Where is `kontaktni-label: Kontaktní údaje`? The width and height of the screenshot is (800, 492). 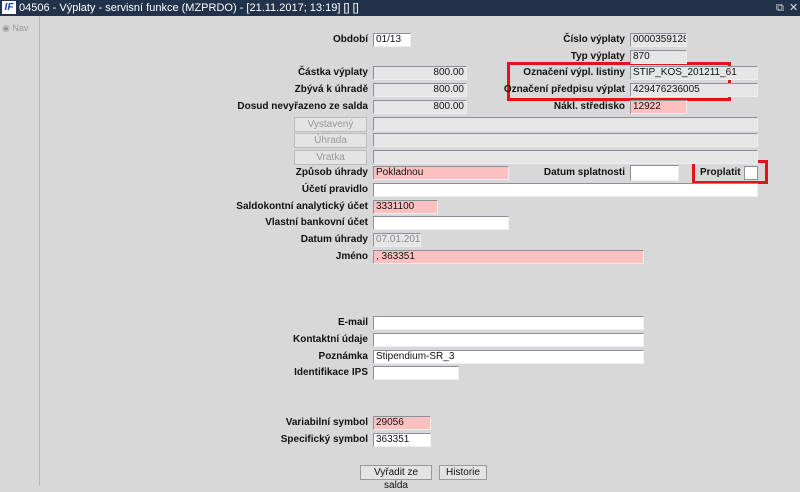 kontaktni-label: Kontaktní údaje is located at coordinates (330, 339).